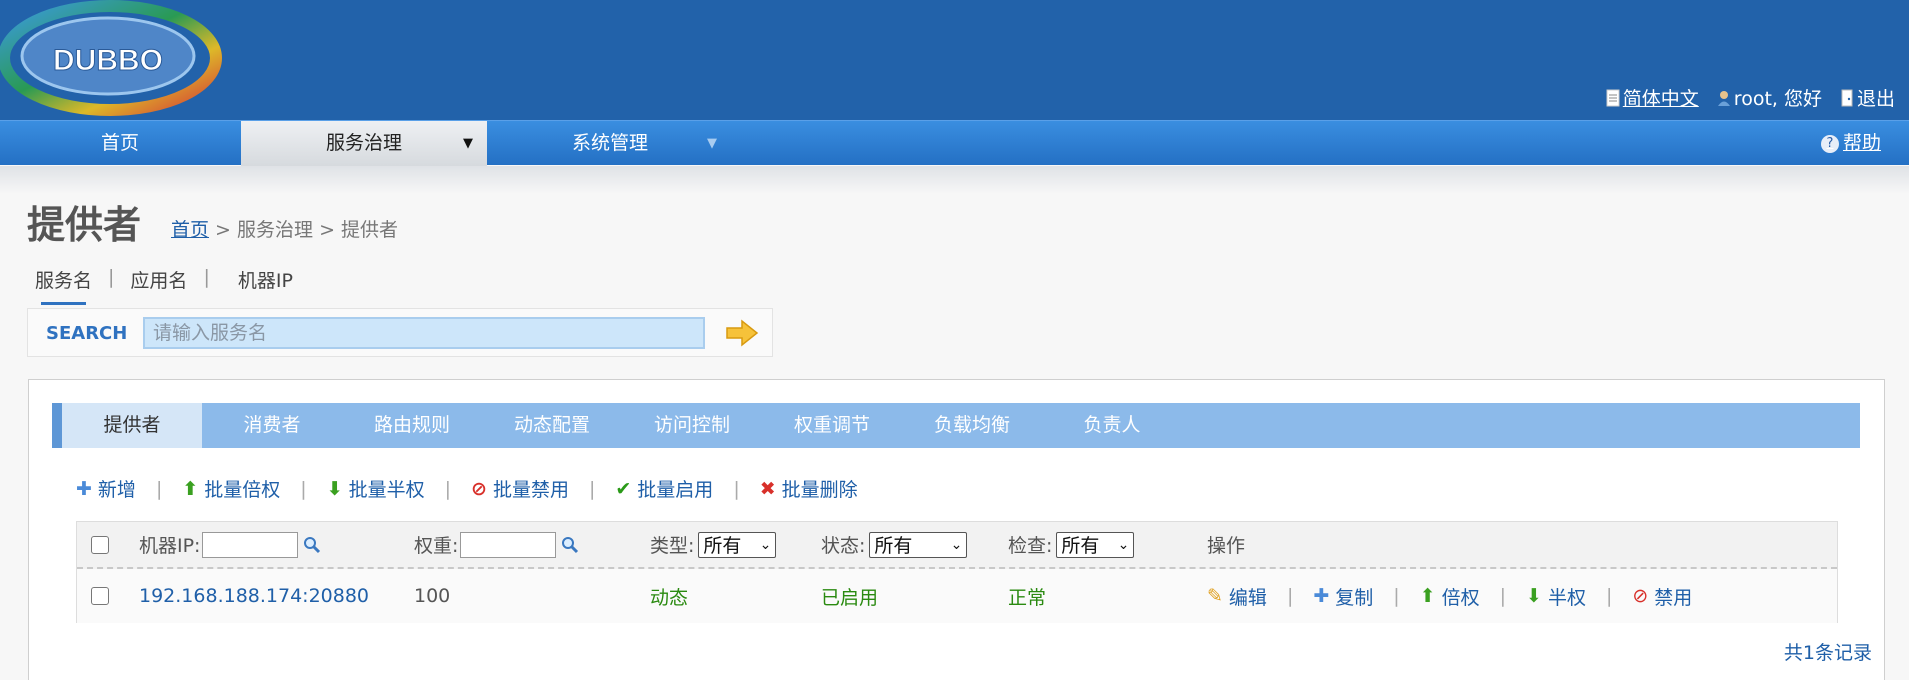 This screenshot has height=680, width=1909. Describe the element at coordinates (832, 425) in the screenshot. I see `tab-weight: 权重调节` at that location.